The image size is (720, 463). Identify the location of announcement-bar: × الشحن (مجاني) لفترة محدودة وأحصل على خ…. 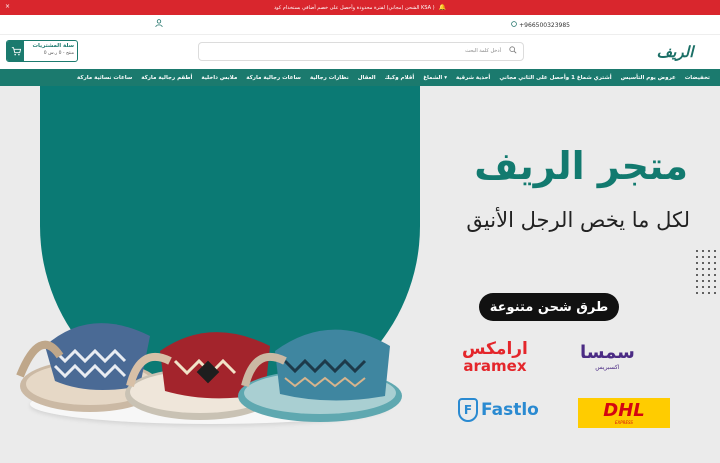
(360, 7).